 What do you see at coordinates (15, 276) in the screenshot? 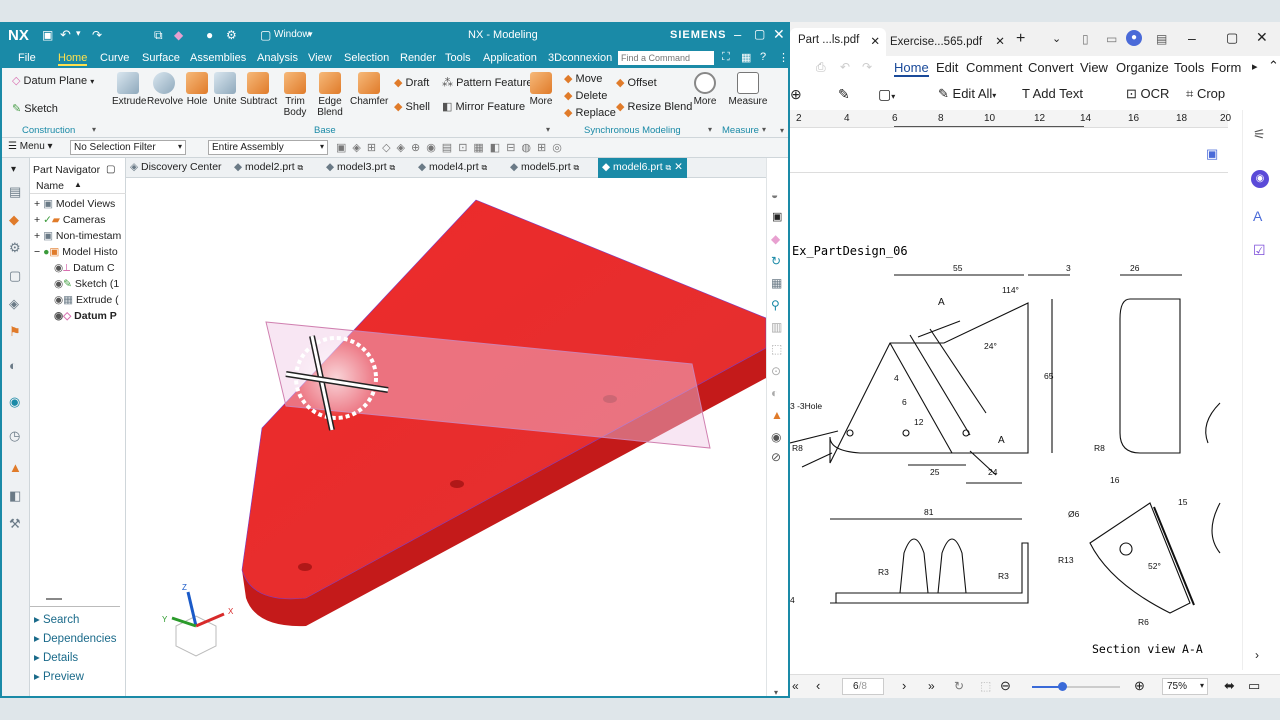
I see `reuse-library-icon: ▢` at bounding box center [15, 276].